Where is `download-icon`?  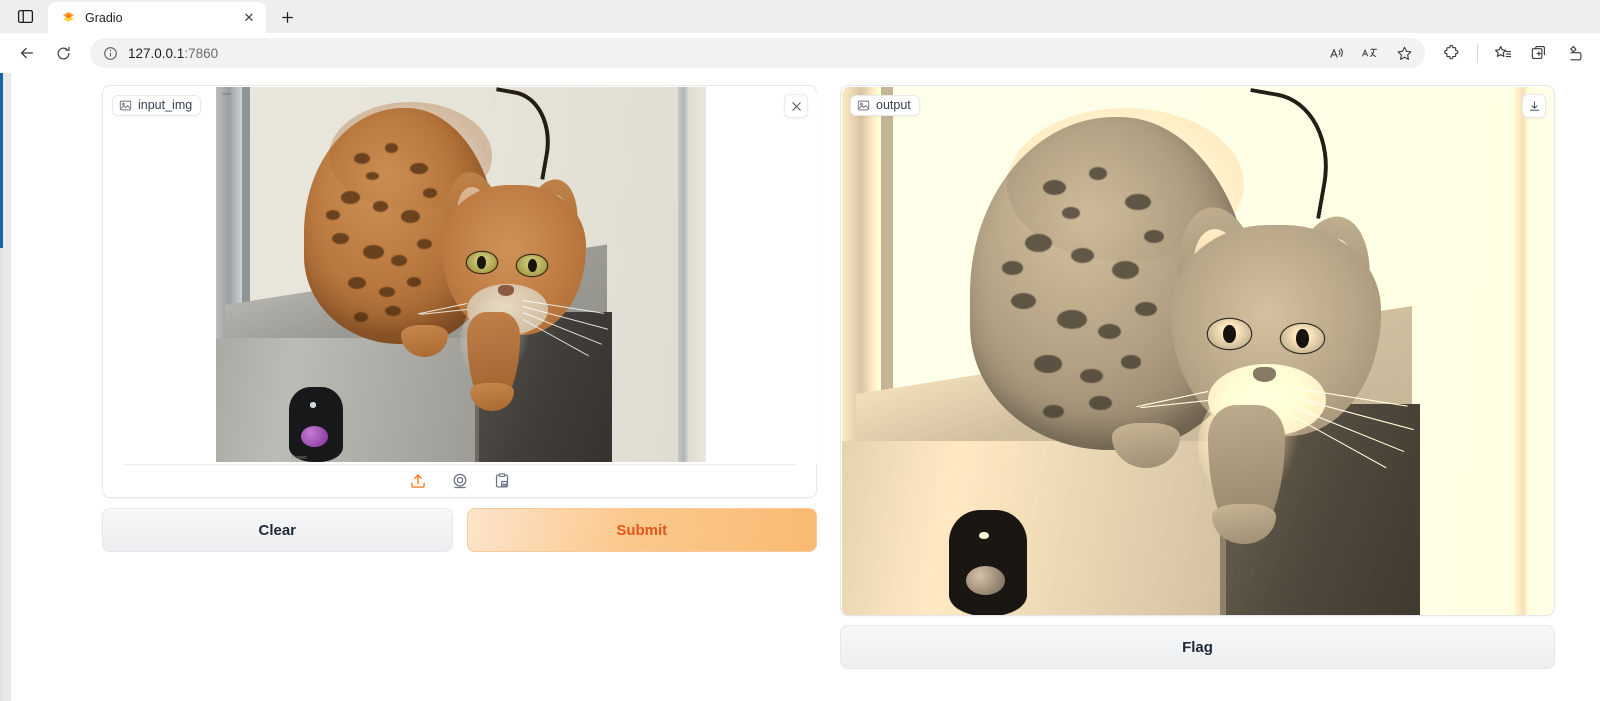
download-icon is located at coordinates (1534, 105).